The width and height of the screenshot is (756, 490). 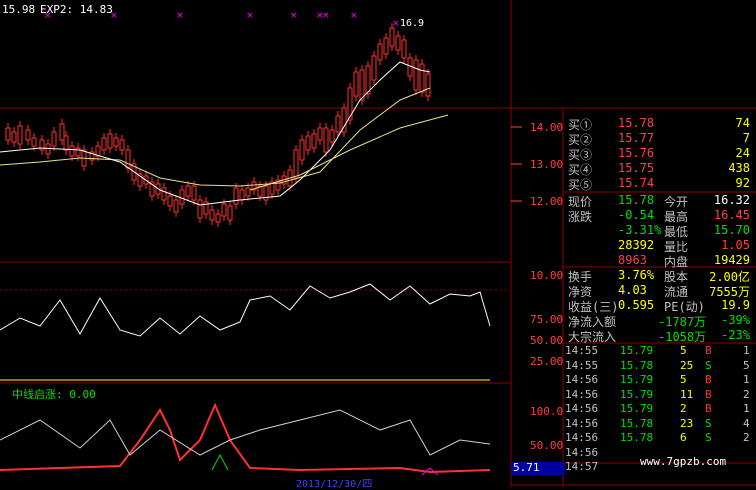 I want to click on bid-row: 买⑤ 15.74 92, so click(x=661, y=184).